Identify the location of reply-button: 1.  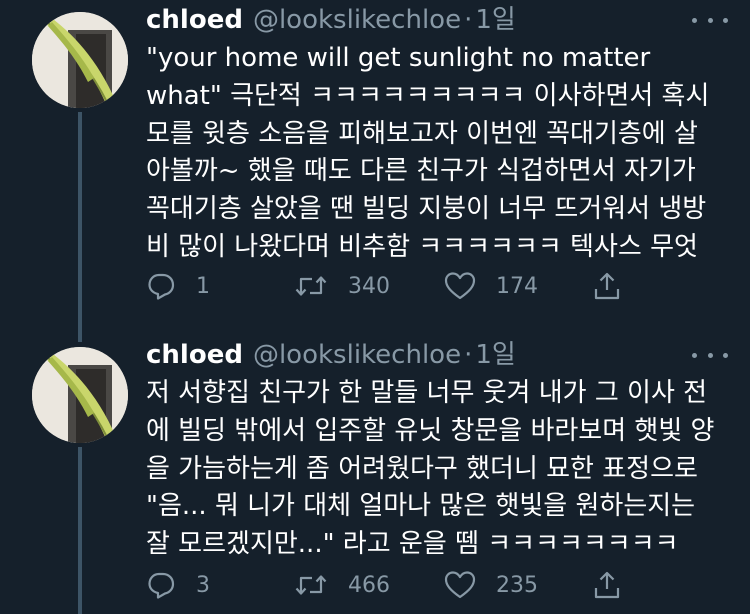
(178, 286).